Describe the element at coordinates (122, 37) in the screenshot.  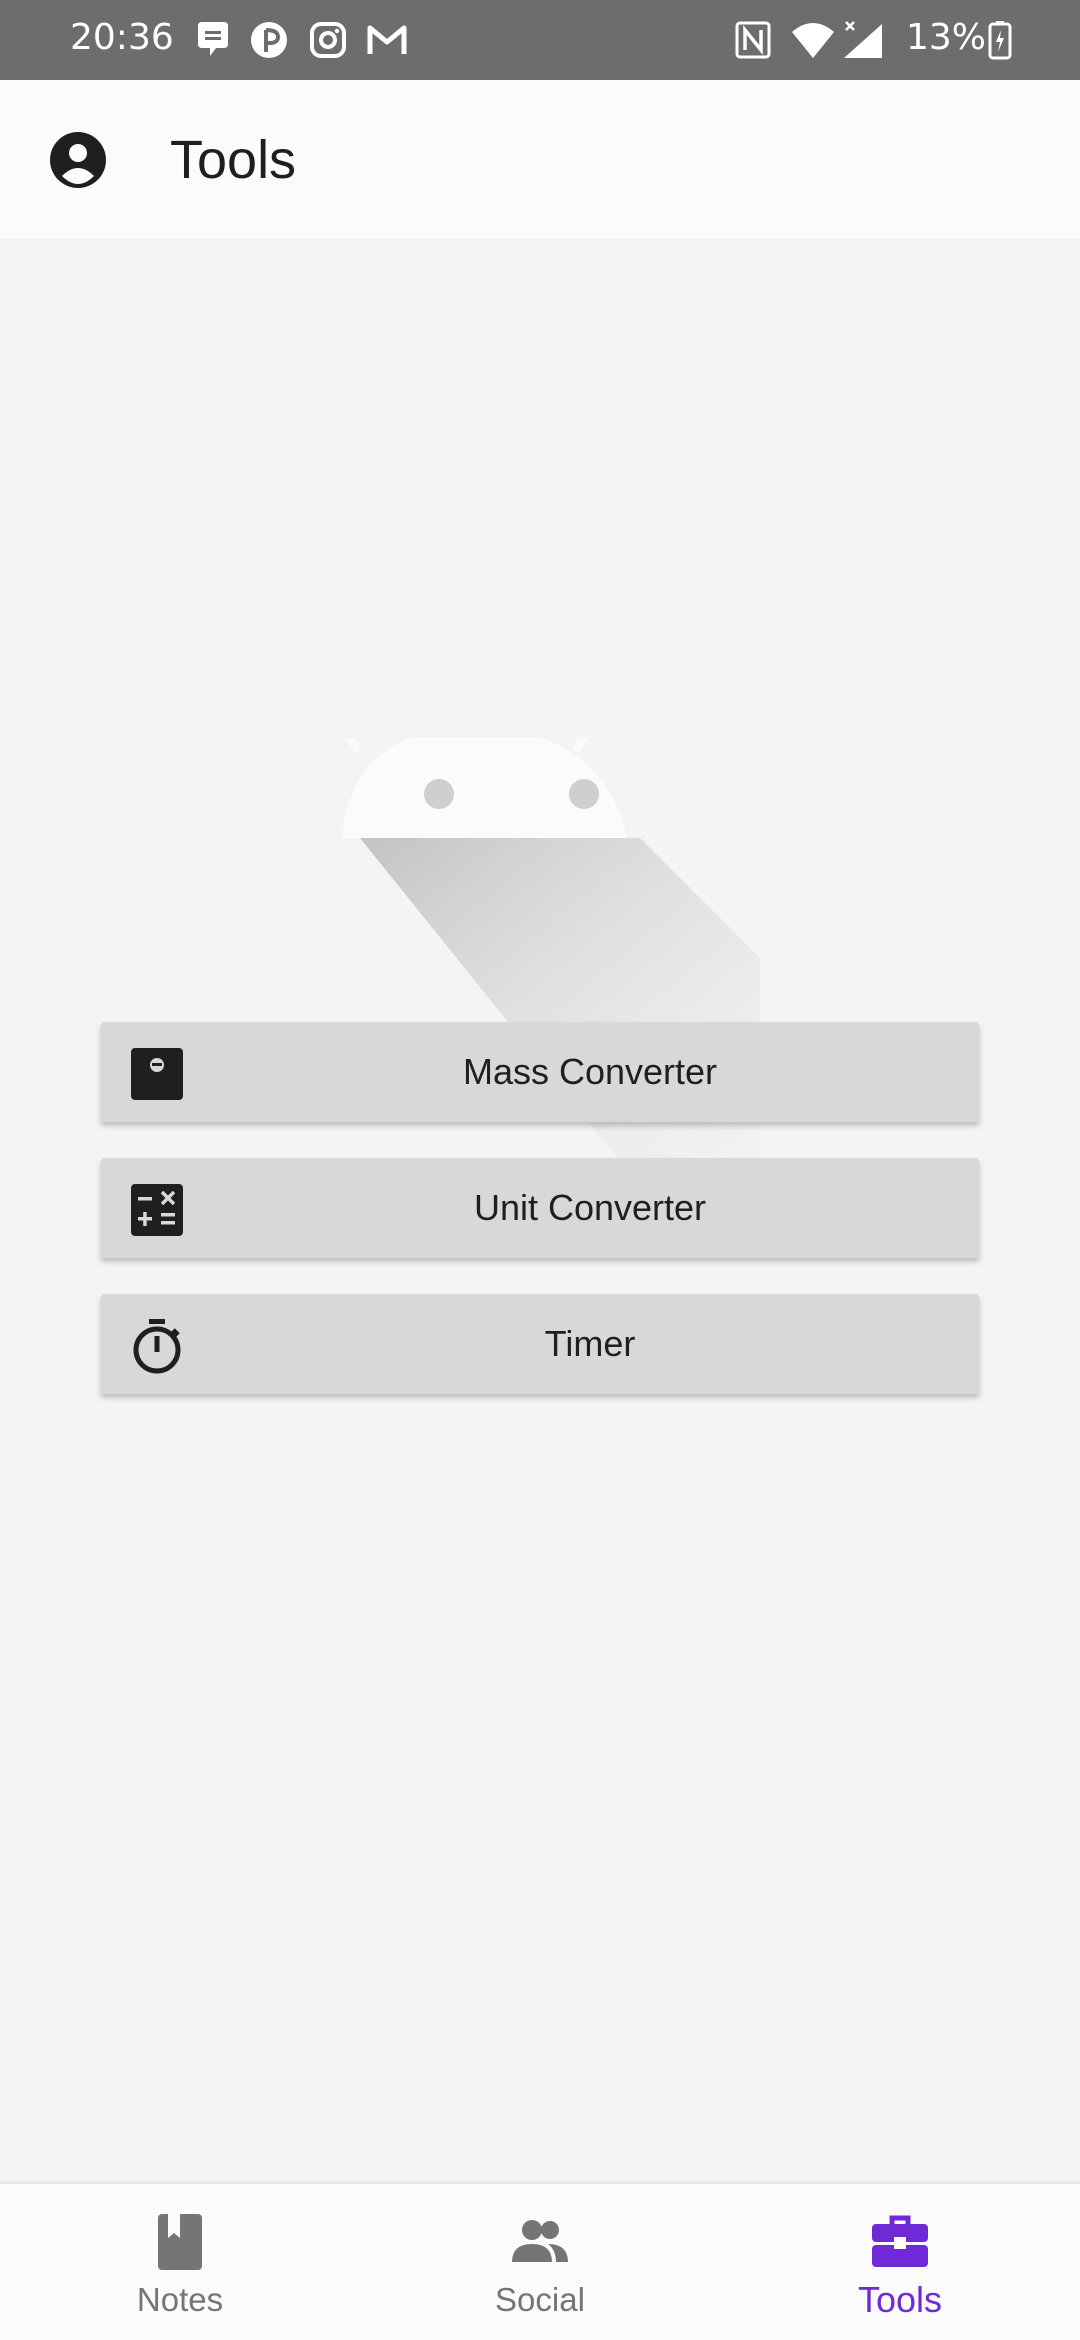
I see `status-time: 20:36` at that location.